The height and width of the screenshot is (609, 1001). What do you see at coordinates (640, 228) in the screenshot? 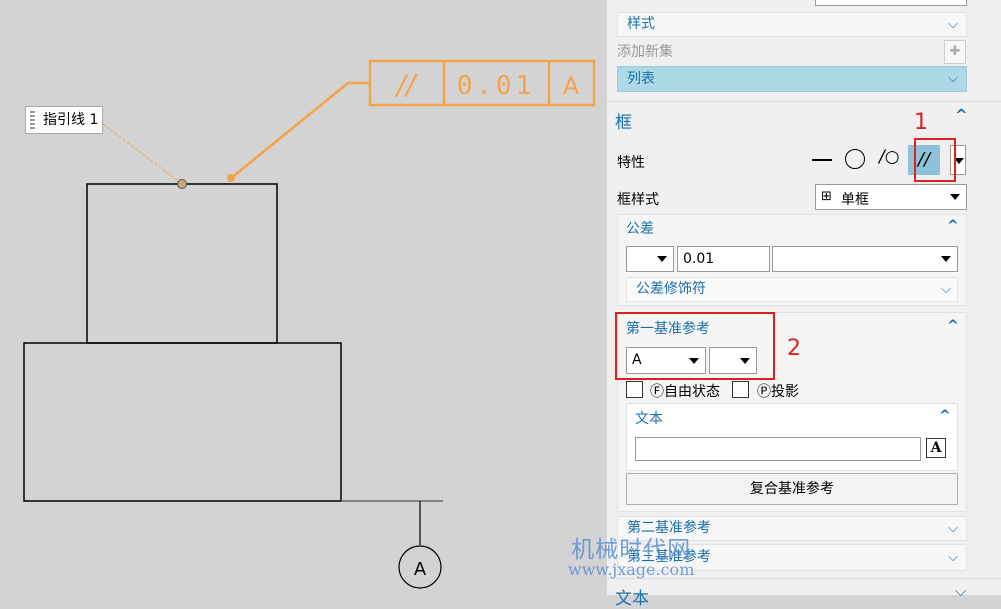
I see `tolerance-section-title: 公差` at bounding box center [640, 228].